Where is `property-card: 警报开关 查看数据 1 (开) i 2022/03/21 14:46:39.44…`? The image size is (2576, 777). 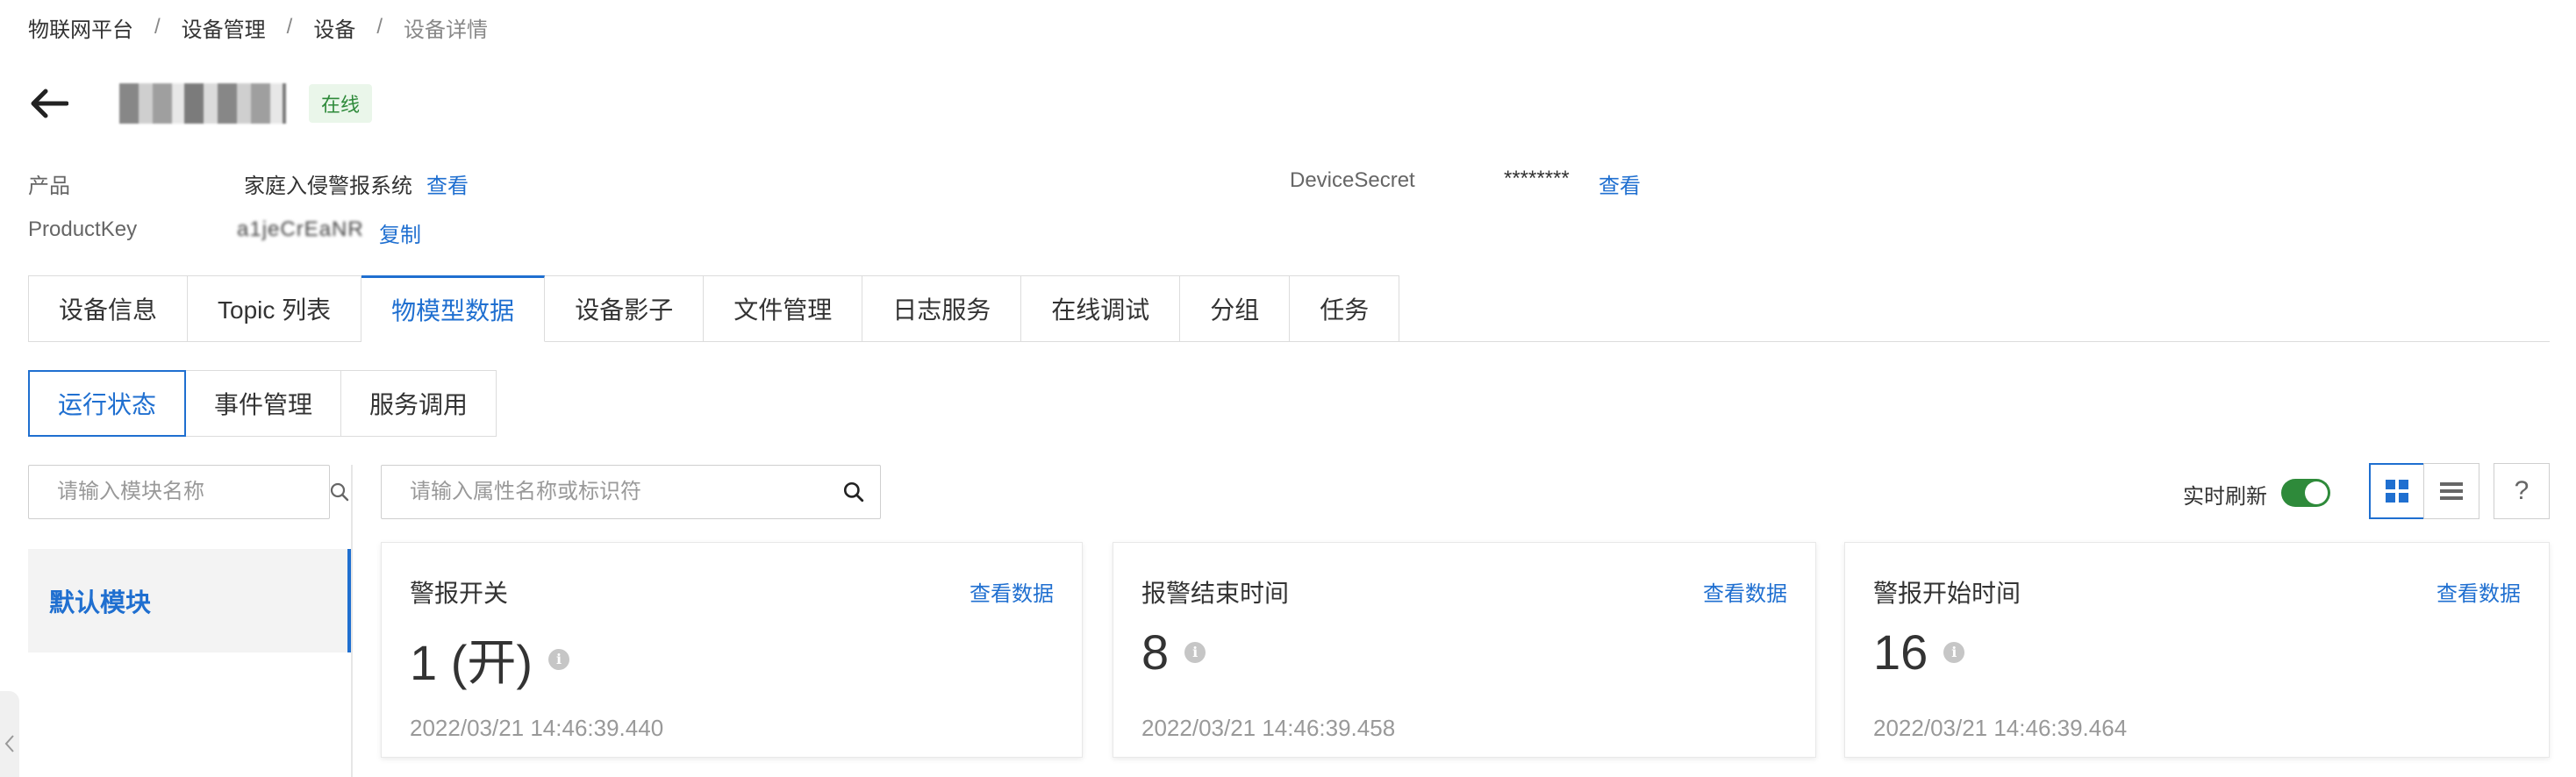
property-card: 警报开关 查看数据 1 (开) i 2022/03/21 14:46:39.44… is located at coordinates (732, 650).